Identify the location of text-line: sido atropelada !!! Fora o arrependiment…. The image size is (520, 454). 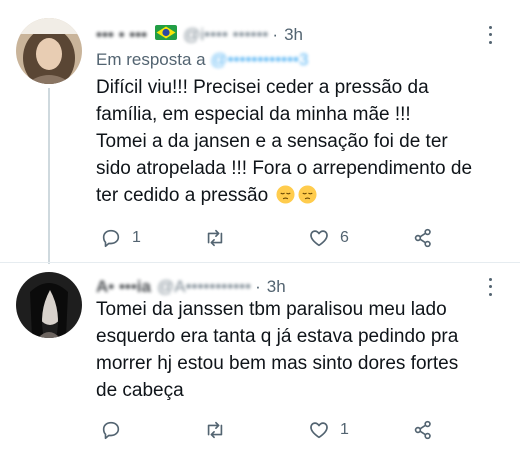
(284, 168).